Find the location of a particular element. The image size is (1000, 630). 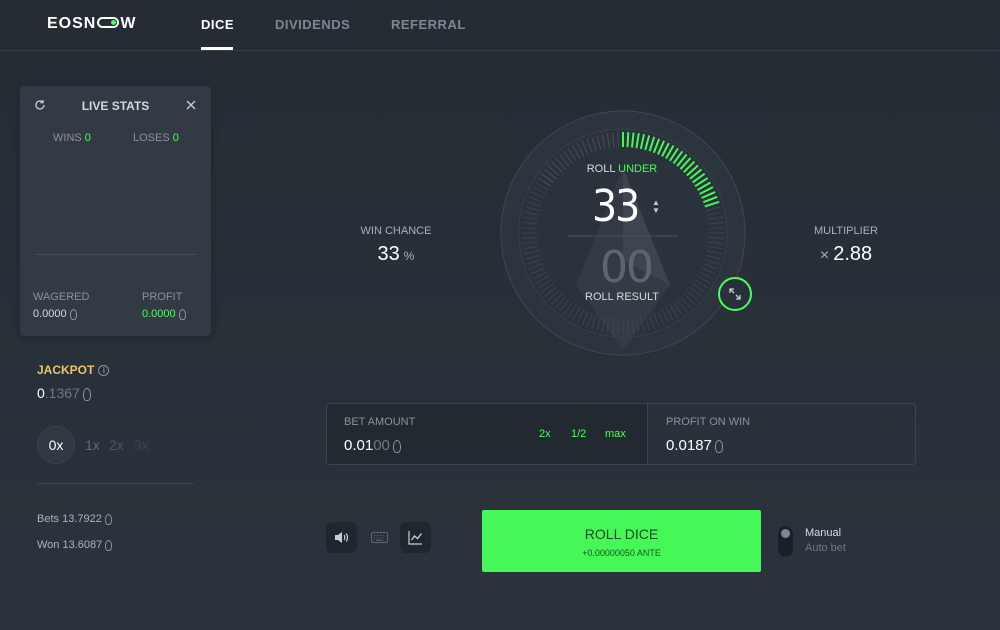

tab-referral: REFERRAL is located at coordinates (428, 24).